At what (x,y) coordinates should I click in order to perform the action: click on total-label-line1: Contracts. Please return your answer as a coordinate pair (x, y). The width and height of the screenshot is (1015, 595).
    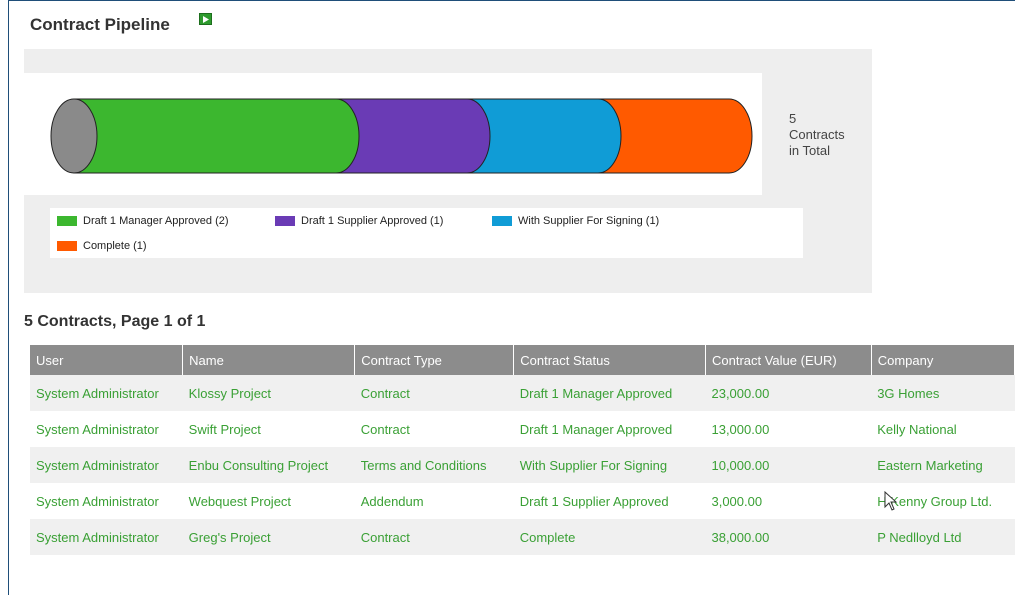
    Looking at the image, I should click on (817, 134).